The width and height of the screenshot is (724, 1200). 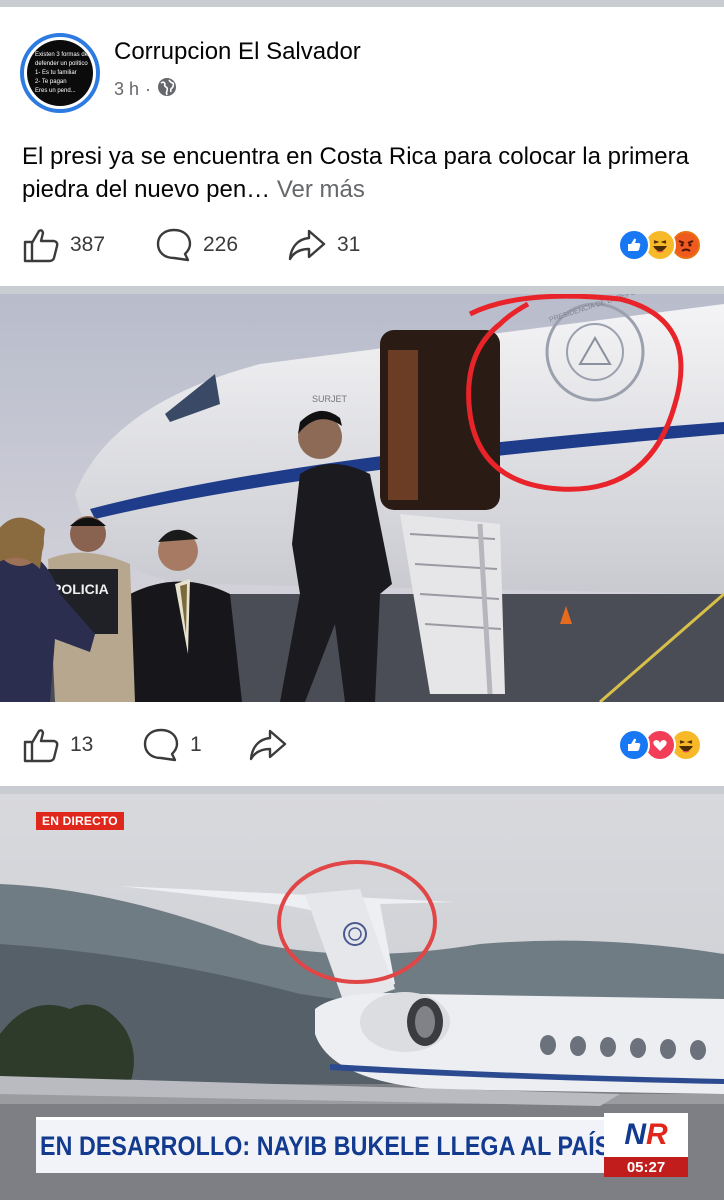 What do you see at coordinates (126, 89) in the screenshot?
I see `post-time: 3 h` at bounding box center [126, 89].